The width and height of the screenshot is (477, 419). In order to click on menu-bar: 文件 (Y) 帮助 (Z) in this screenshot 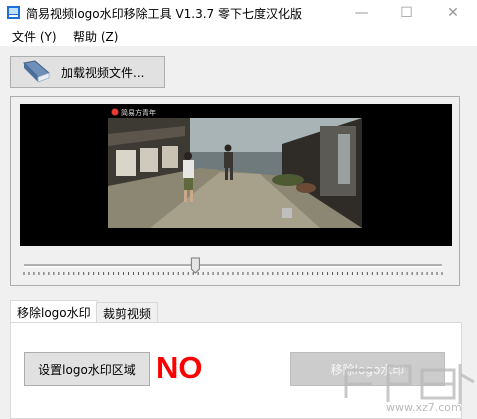, I will do `click(238, 36)`.